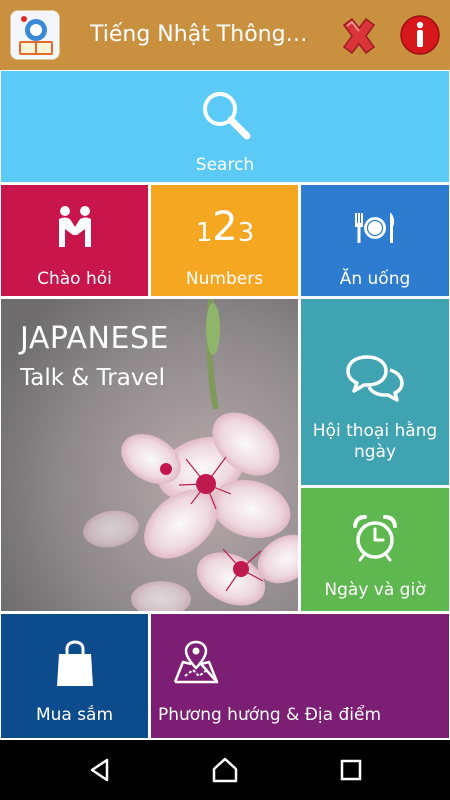  I want to click on conversation-label-line1: Hội thoại hằng, so click(375, 431).